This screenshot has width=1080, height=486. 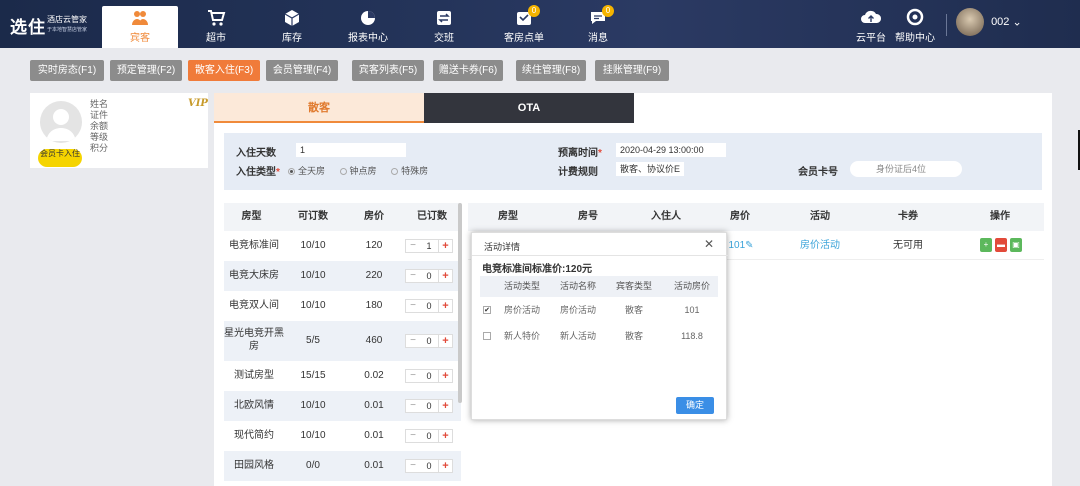 I want to click on activity-guest-type: 散客, so click(x=633, y=336).